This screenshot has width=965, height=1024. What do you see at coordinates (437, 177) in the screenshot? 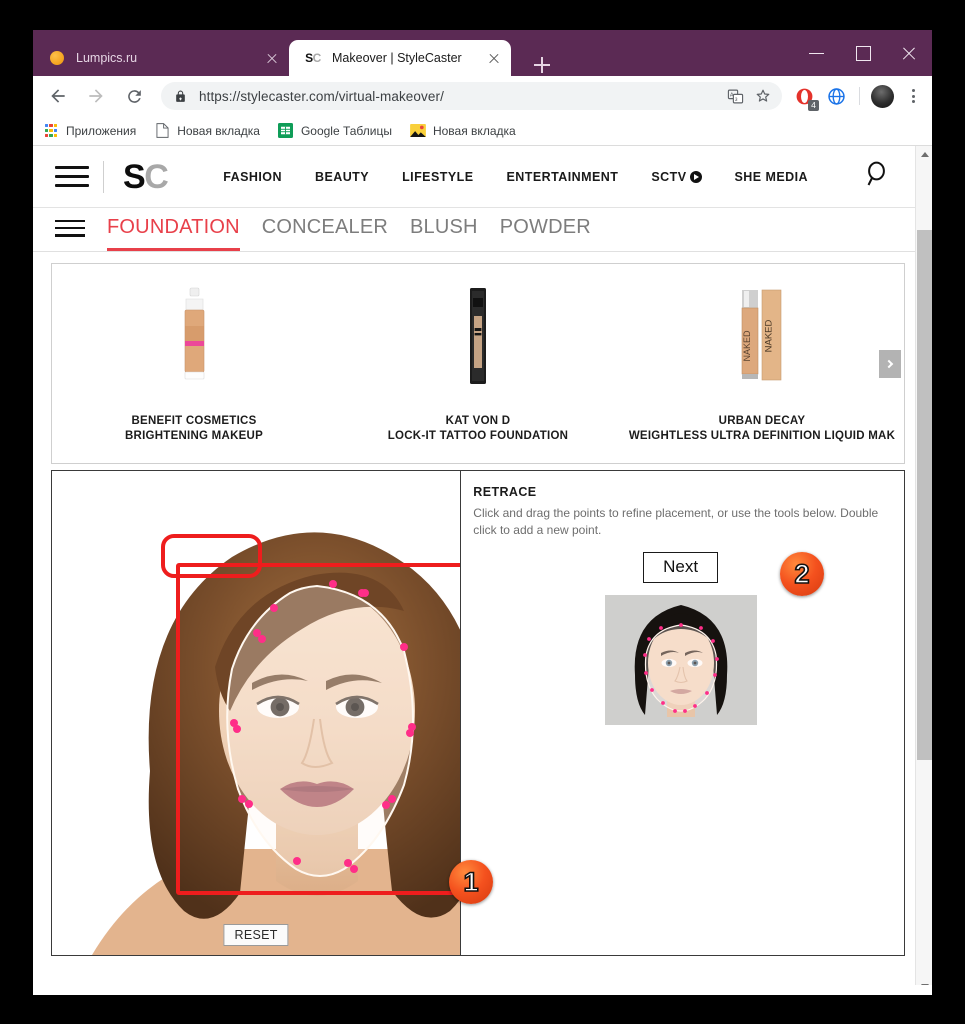
I see `nav-item-lifestyle: LIFESTYLE` at bounding box center [437, 177].